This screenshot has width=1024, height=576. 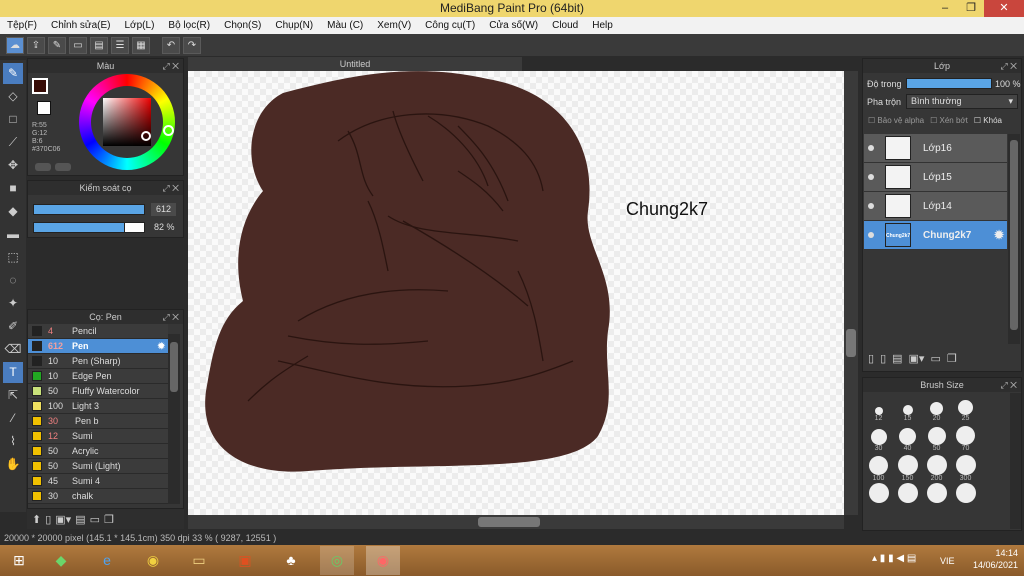 I want to click on brush-size-preset: 200, so click(x=936, y=468).